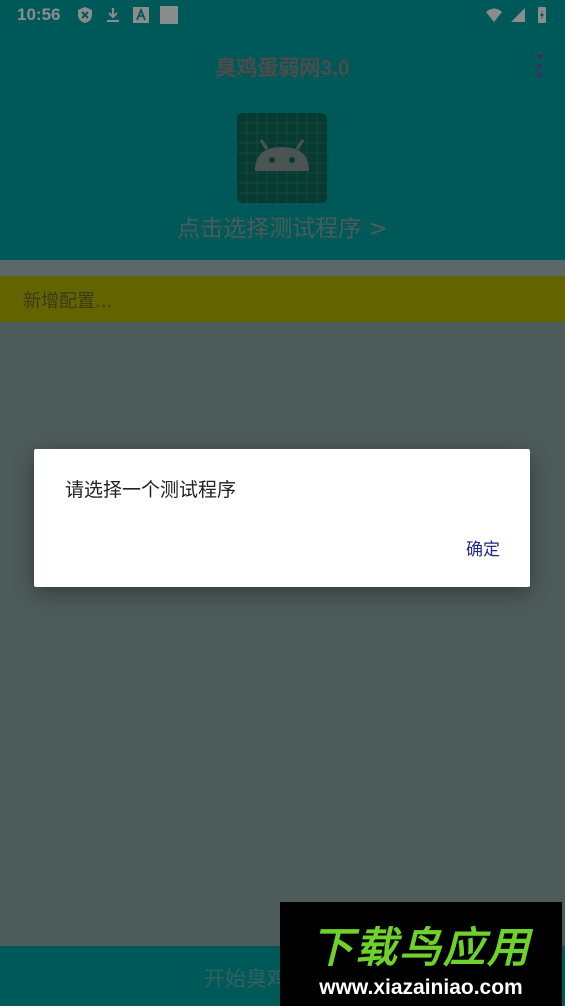 Image resolution: width=565 pixels, height=1006 pixels. What do you see at coordinates (151, 490) in the screenshot?
I see `dialog-message: 请选择一个测试程序` at bounding box center [151, 490].